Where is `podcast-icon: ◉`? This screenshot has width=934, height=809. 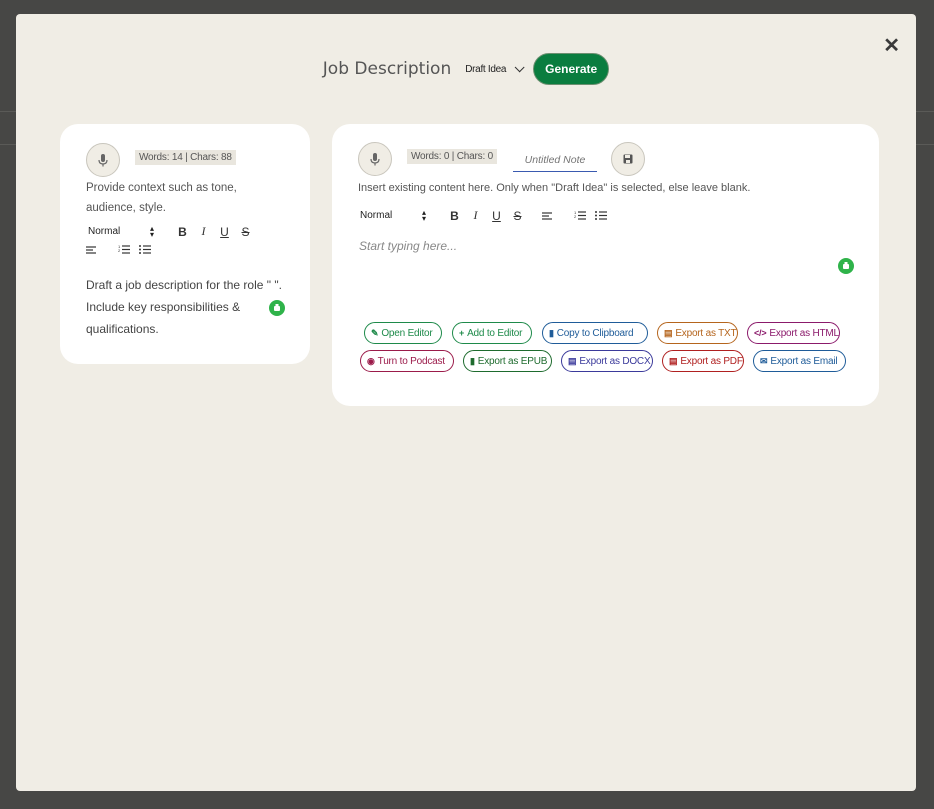
podcast-icon: ◉ is located at coordinates (371, 360).